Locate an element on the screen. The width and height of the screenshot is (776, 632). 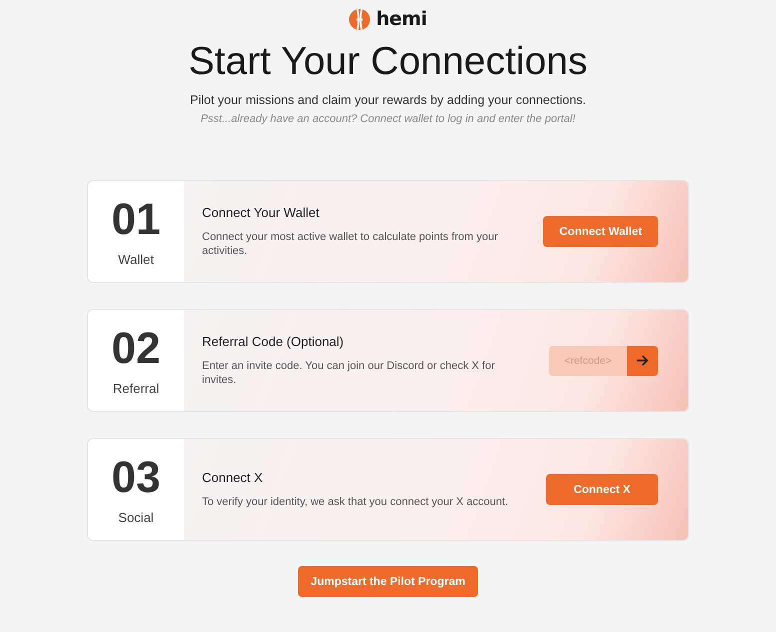
step-description: Connect your most active wallet to calculate points from your activities. is located at coordinates (350, 244).